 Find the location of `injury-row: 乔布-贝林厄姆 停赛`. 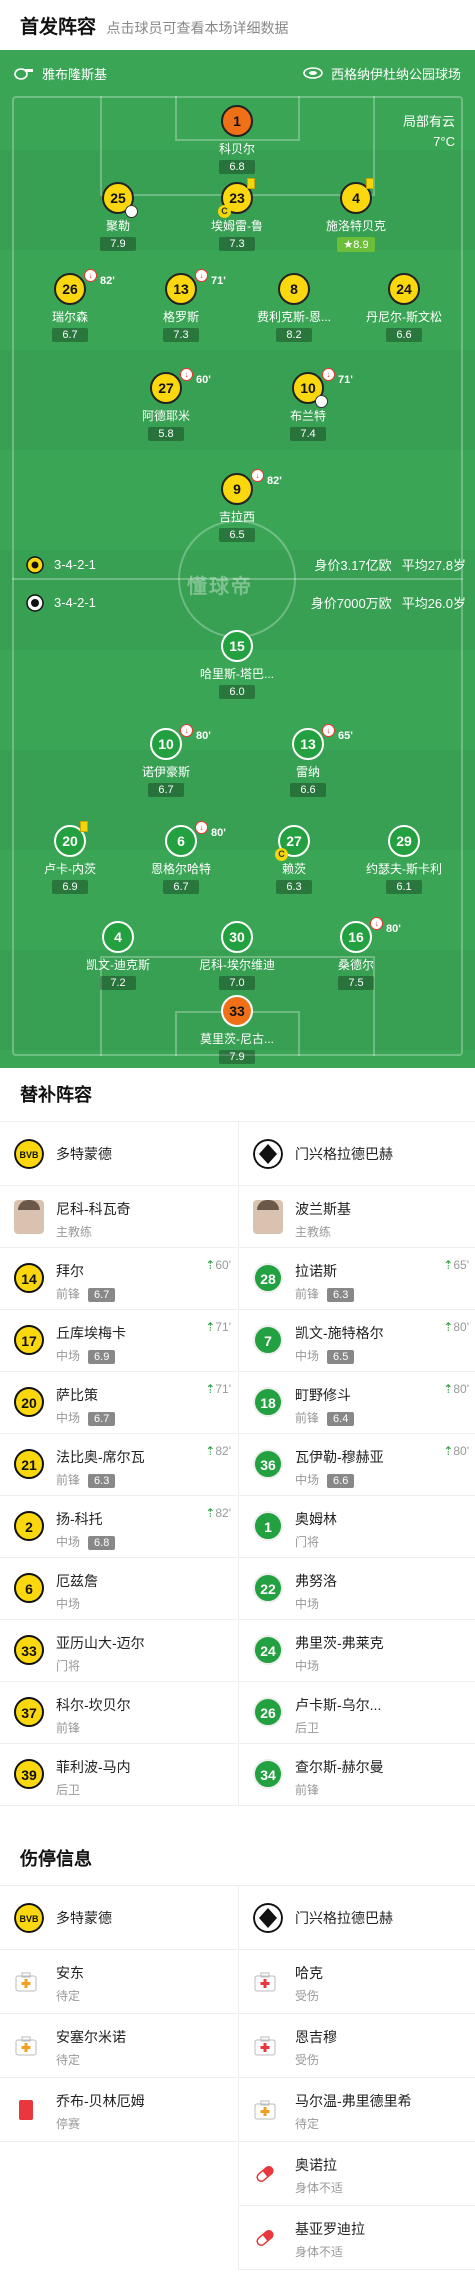

injury-row: 乔布-贝林厄姆 停赛 is located at coordinates (118, 2110).